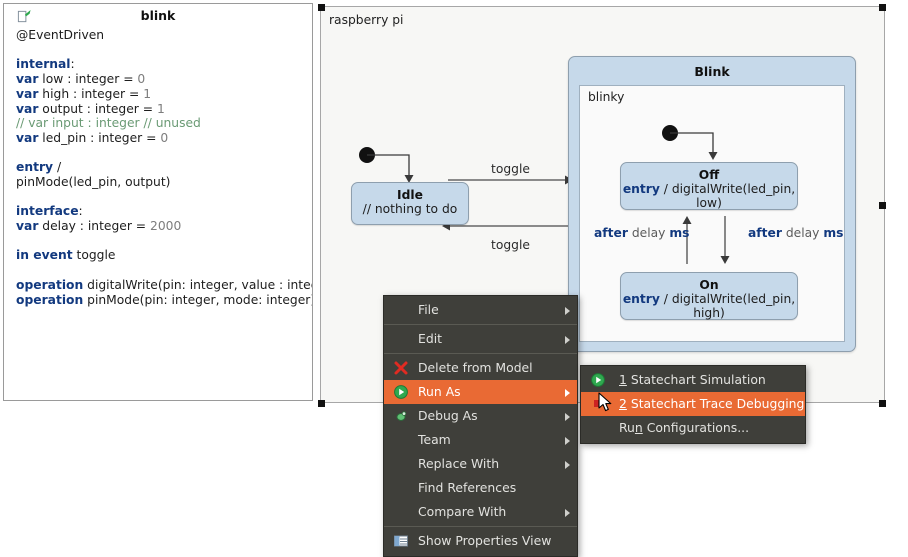 The height and width of the screenshot is (557, 908). I want to click on menu-item-delete-from-model: Delete from Model, so click(480, 368).